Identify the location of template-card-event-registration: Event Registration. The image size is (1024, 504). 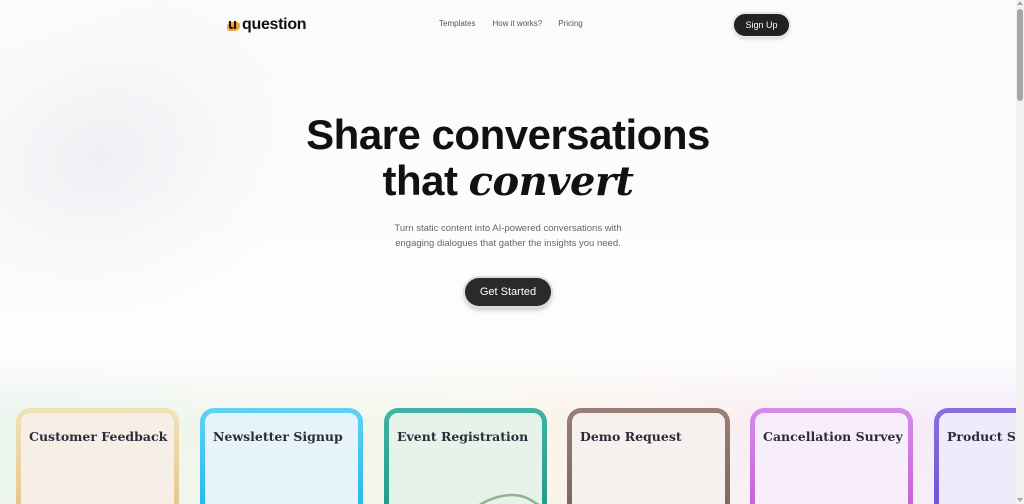
(465, 456).